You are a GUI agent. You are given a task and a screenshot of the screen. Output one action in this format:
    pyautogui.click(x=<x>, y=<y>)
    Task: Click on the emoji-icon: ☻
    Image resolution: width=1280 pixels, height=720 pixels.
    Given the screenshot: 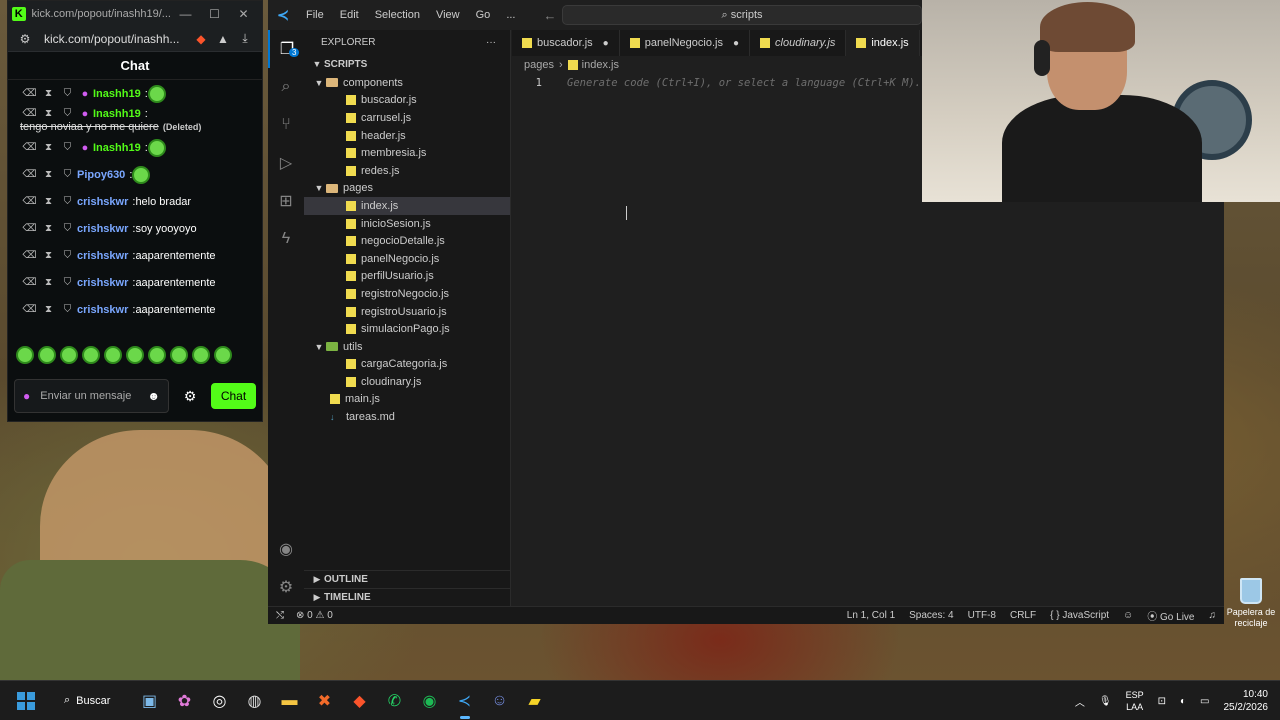 What is the action you would take?
    pyautogui.click(x=153, y=396)
    